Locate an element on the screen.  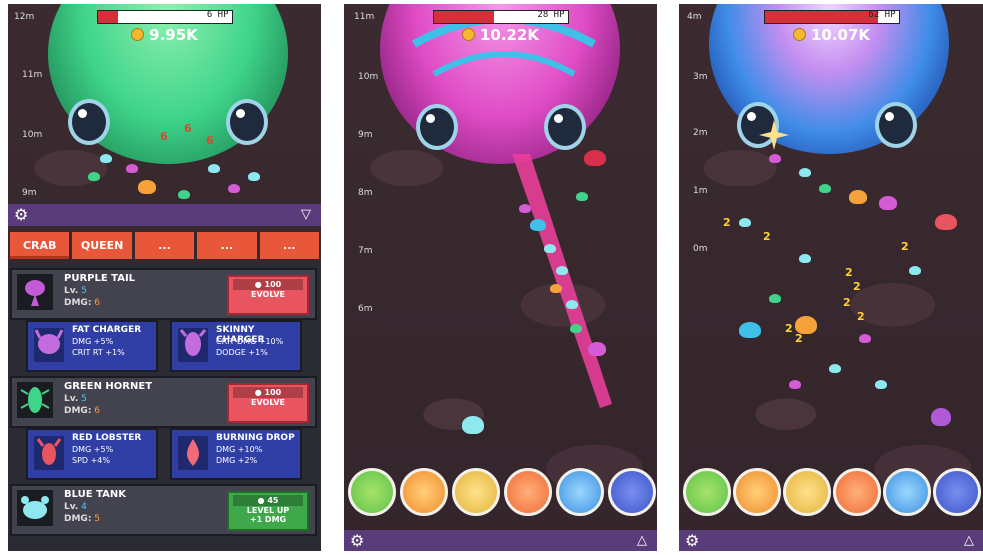
depth-label: 11m is located at coordinates (32, 75).